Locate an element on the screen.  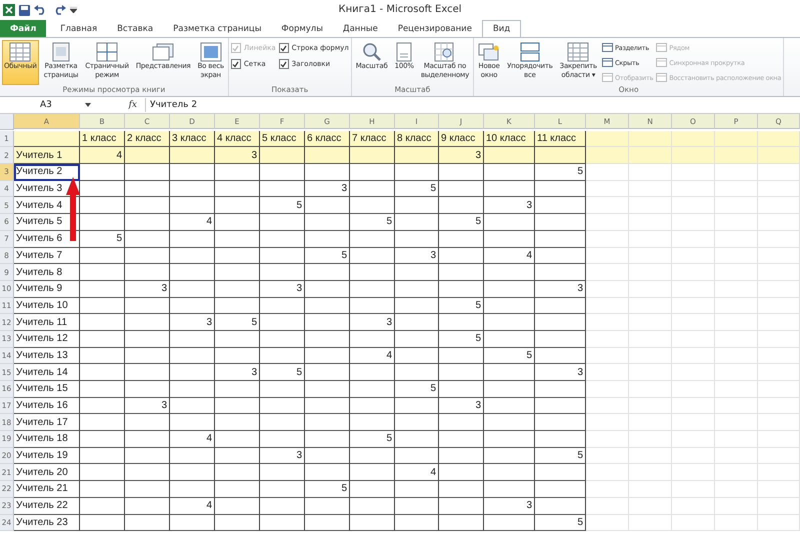
table-cell: 1 класс is located at coordinates (102, 139).